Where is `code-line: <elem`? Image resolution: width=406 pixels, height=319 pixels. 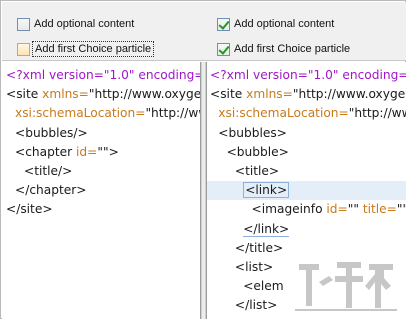
code-line: <elem is located at coordinates (245, 286).